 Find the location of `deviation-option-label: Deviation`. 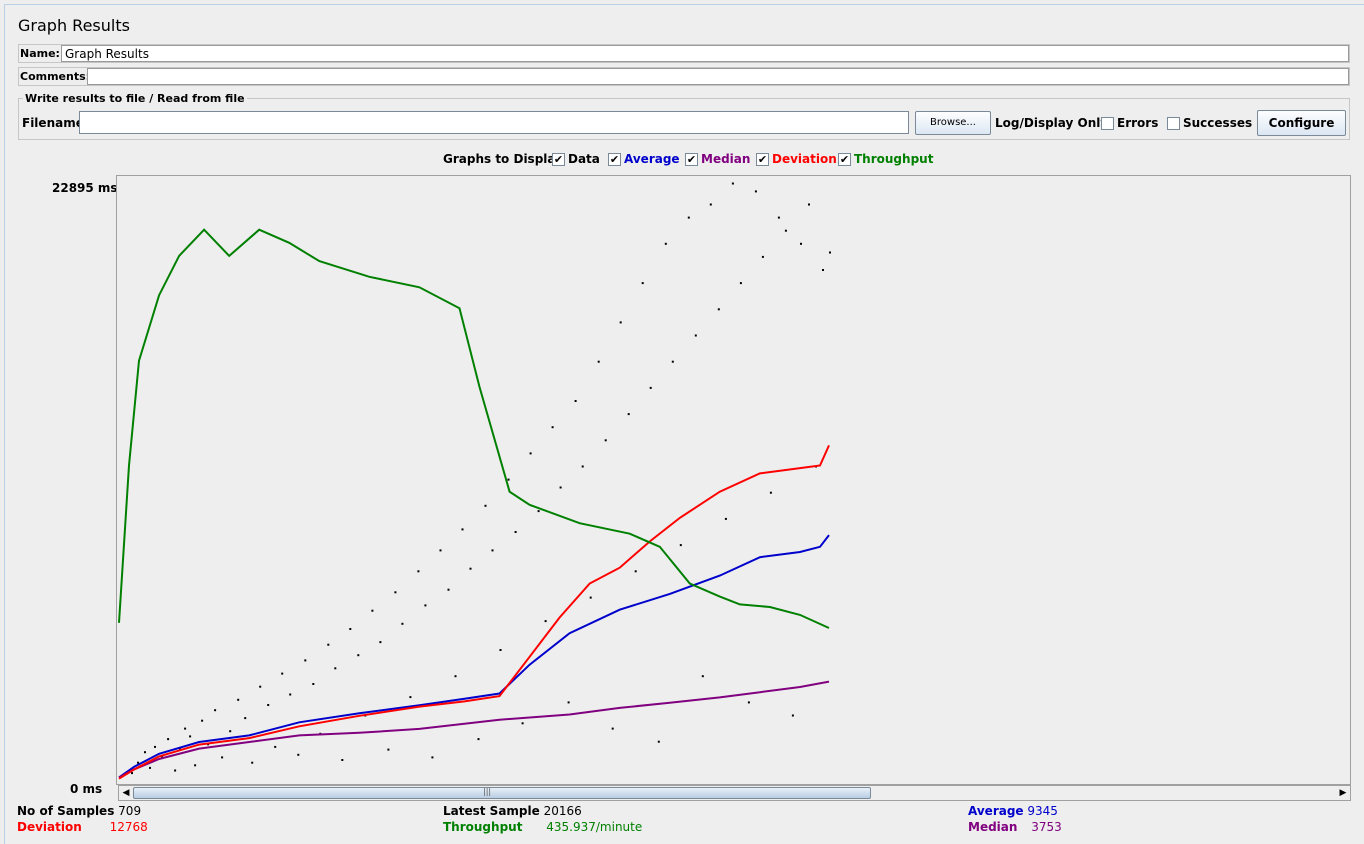

deviation-option-label: Deviation is located at coordinates (804, 159).